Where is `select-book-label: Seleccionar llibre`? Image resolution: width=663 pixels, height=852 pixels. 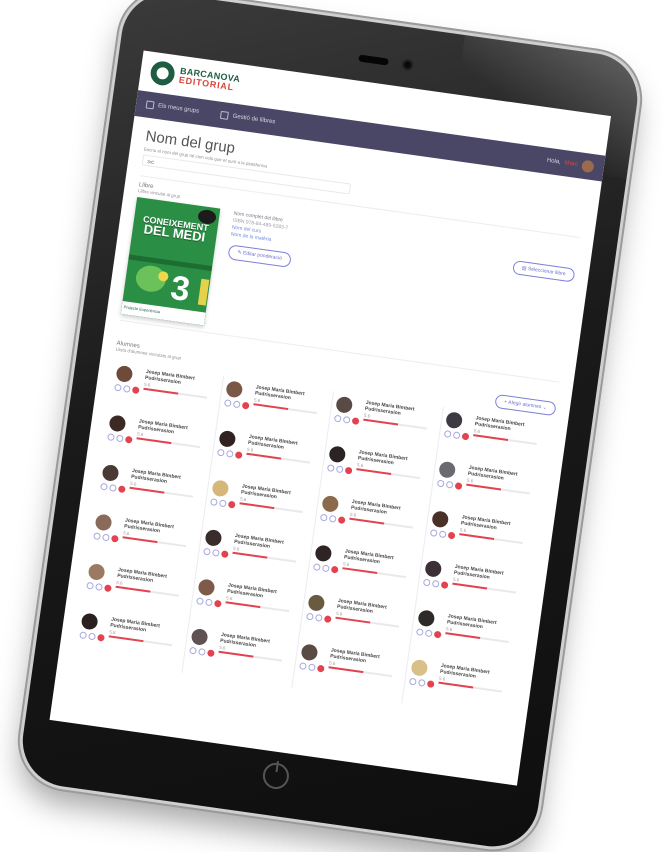
select-book-label: Seleccionar llibre is located at coordinates (546, 272).